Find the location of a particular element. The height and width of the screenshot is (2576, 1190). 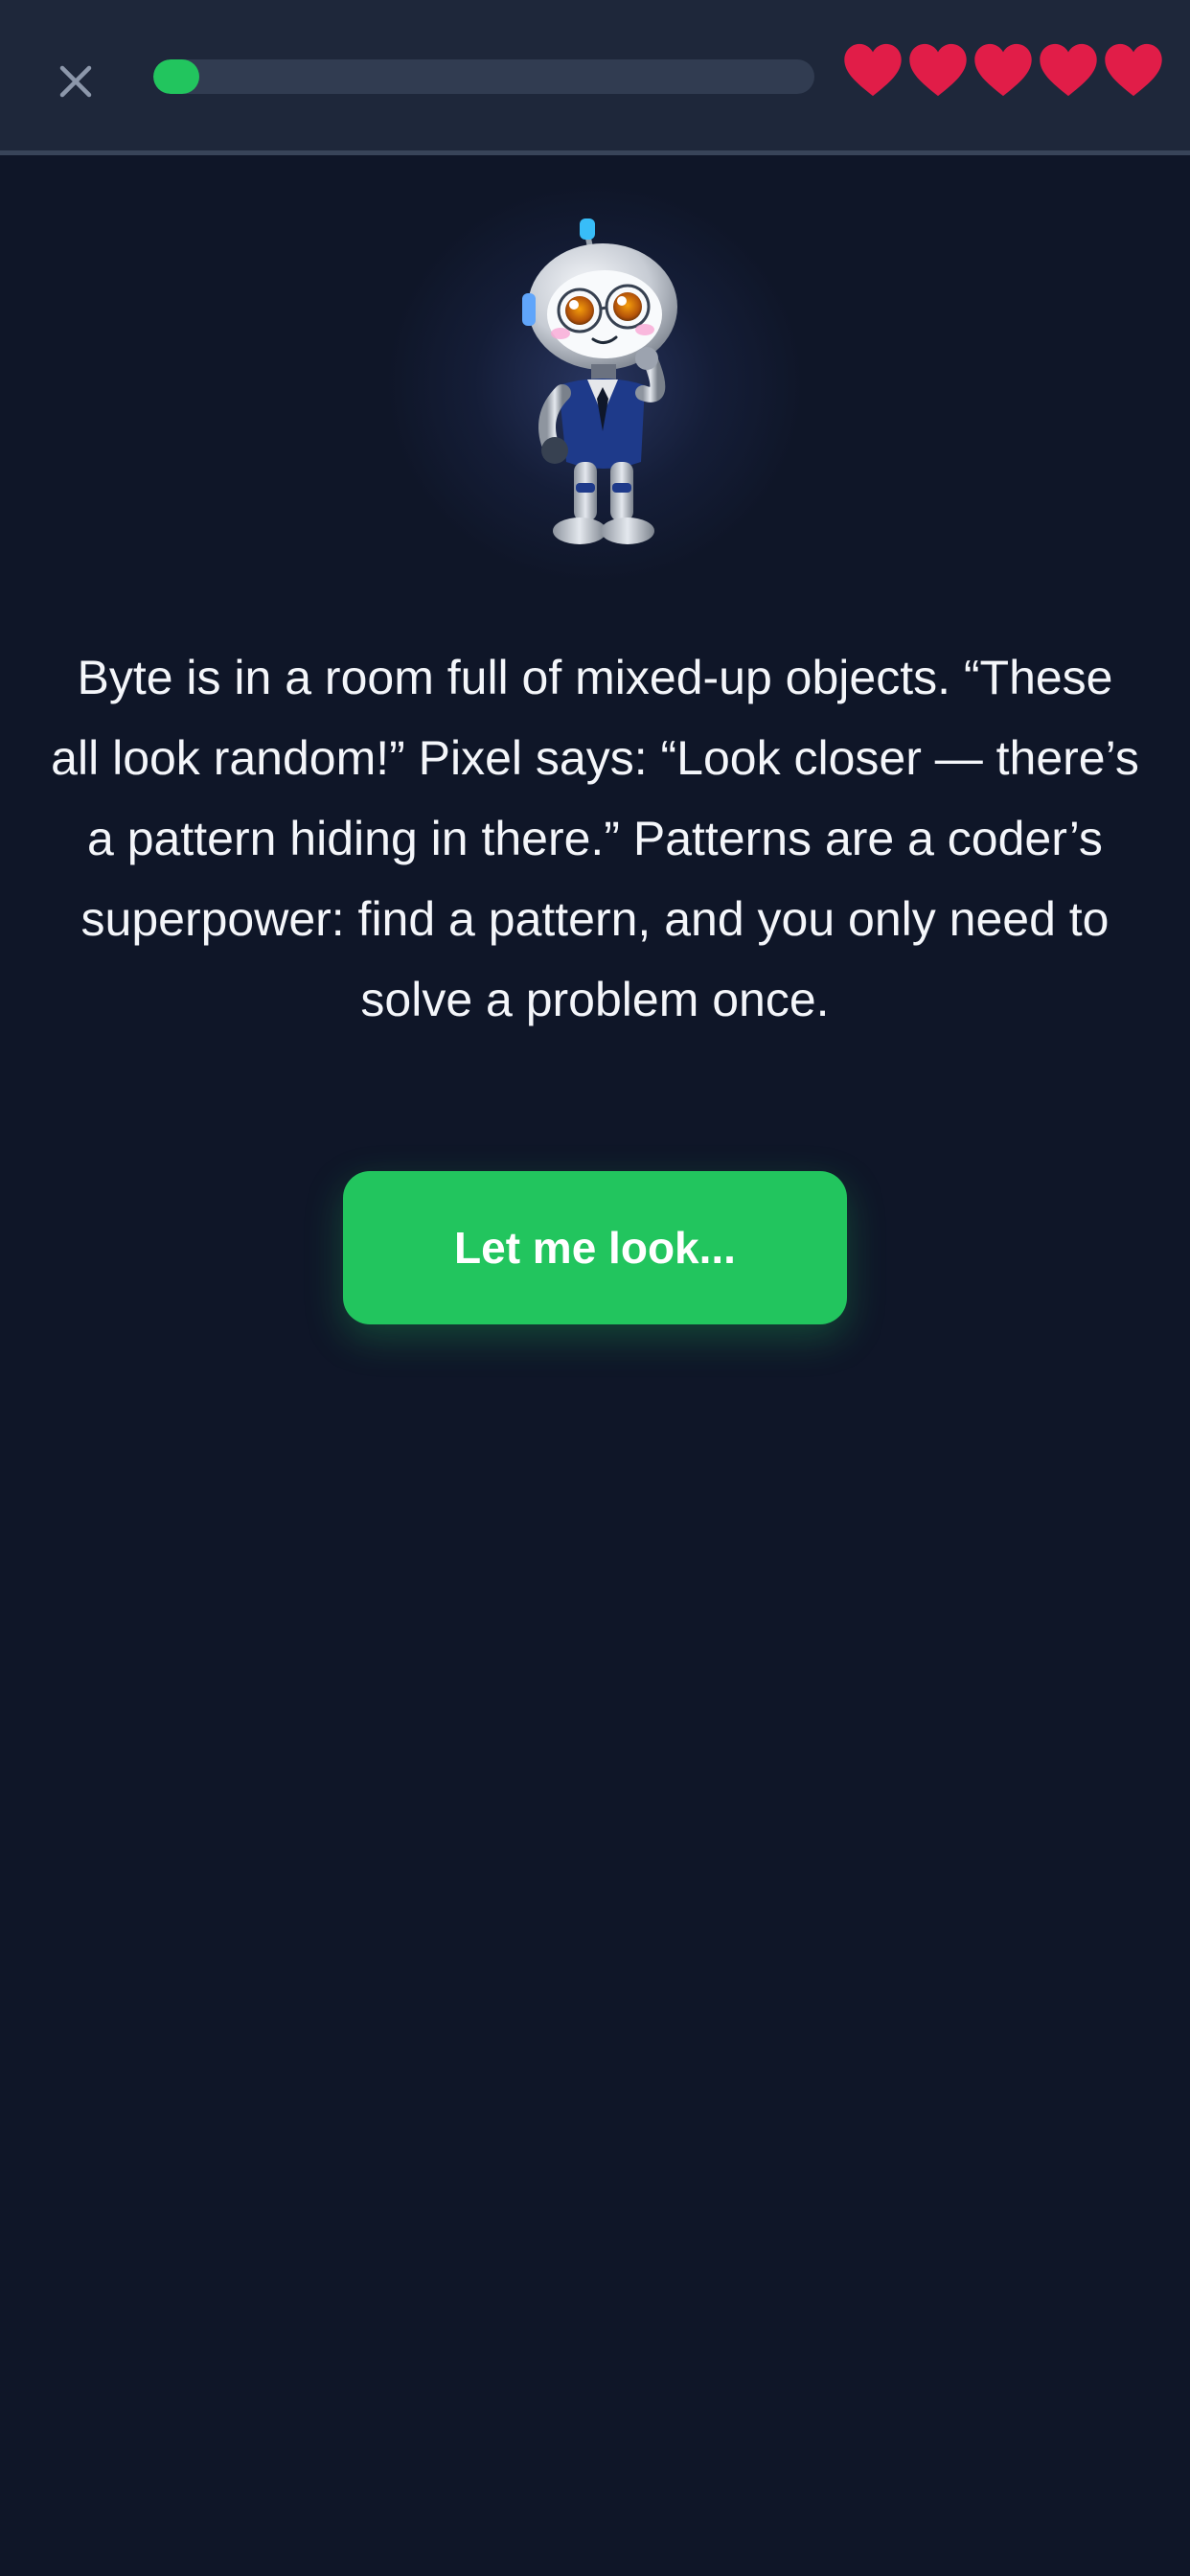

lesson-header is located at coordinates (595, 77).